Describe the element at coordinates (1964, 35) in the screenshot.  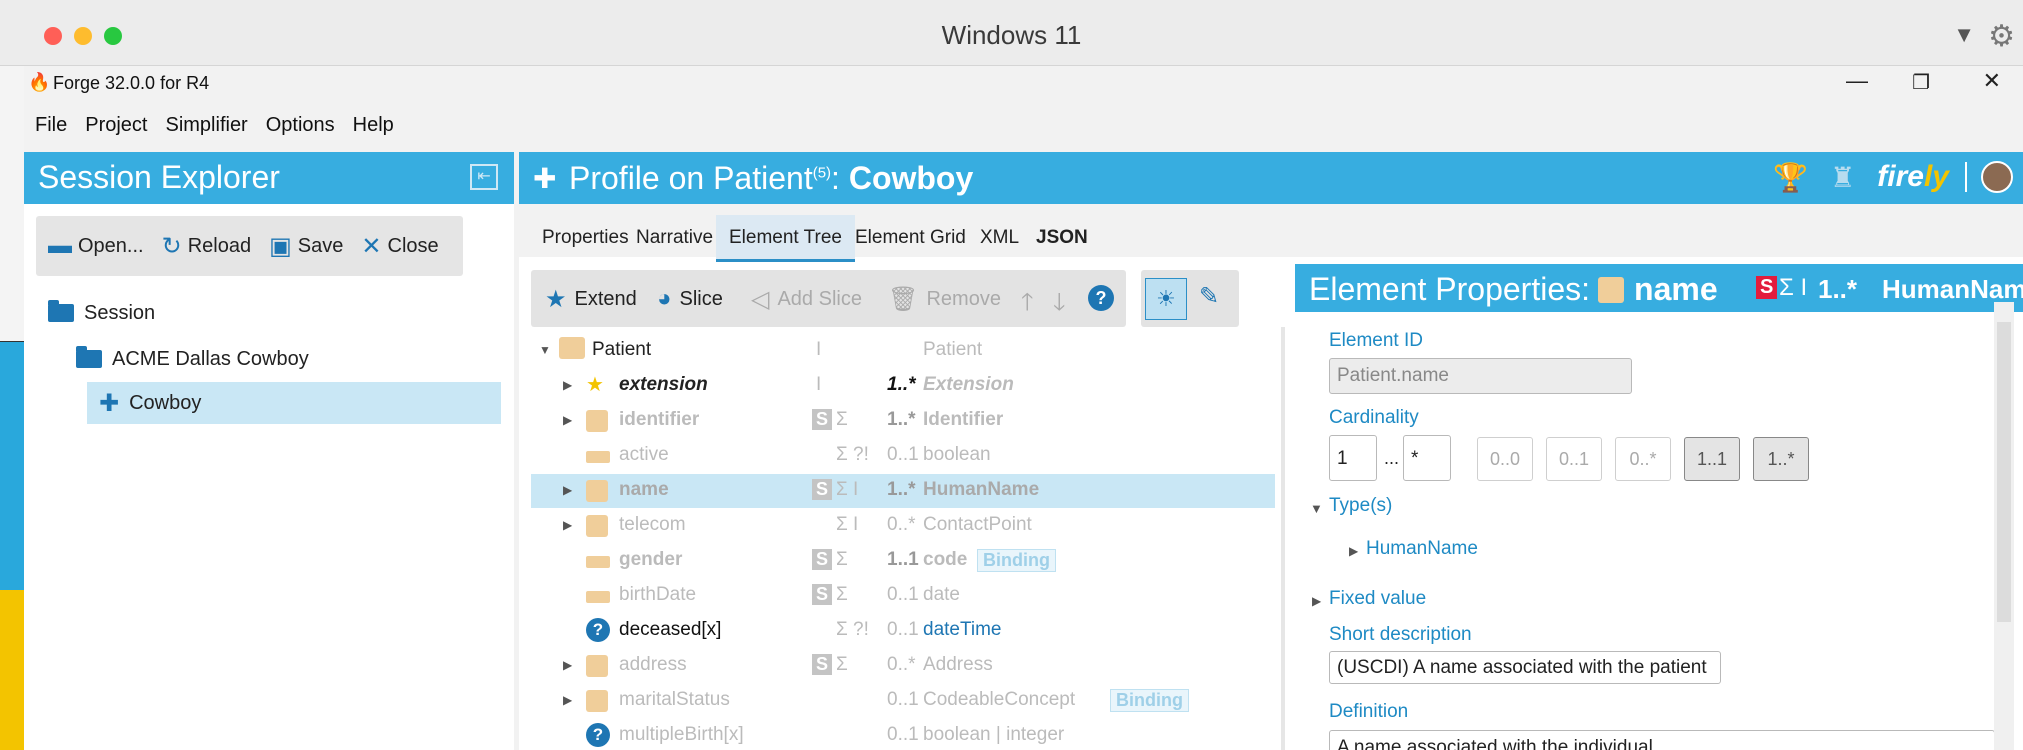
I see `dropdown-triangle-icon: ▼` at that location.